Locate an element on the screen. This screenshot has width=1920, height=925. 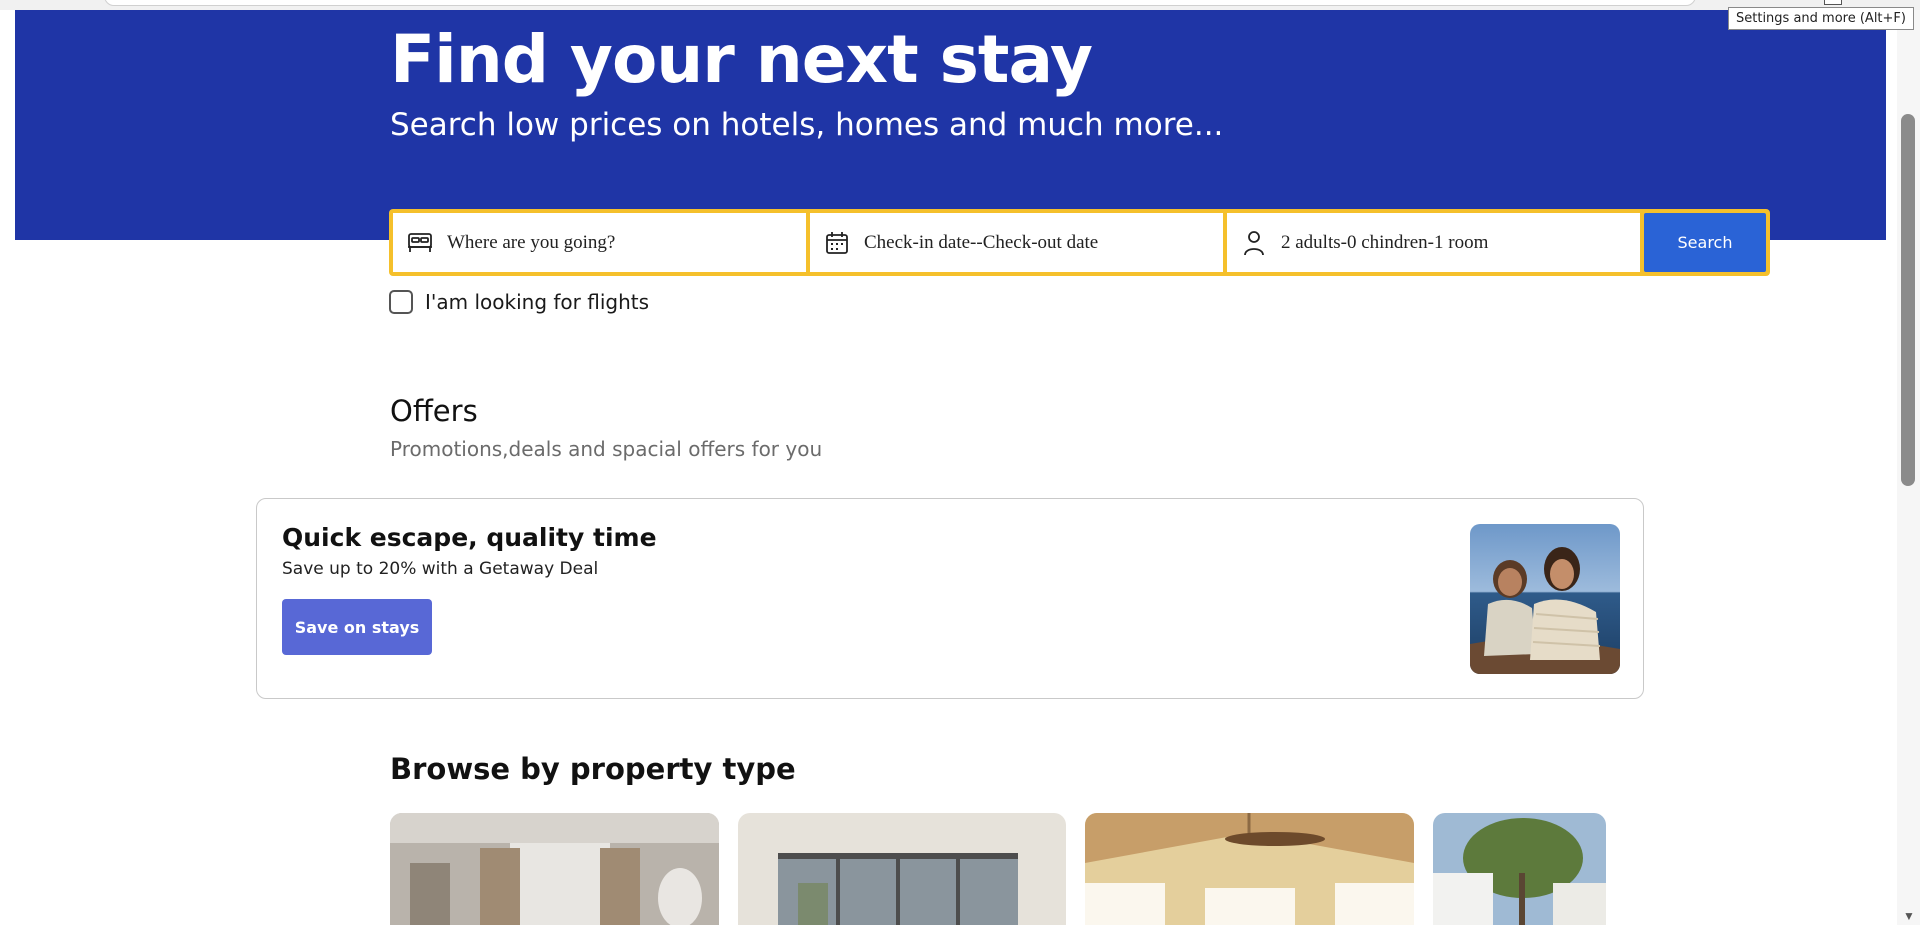
guests-field: 2 adults-0 chindren-1 room is located at coordinates (1433, 242).